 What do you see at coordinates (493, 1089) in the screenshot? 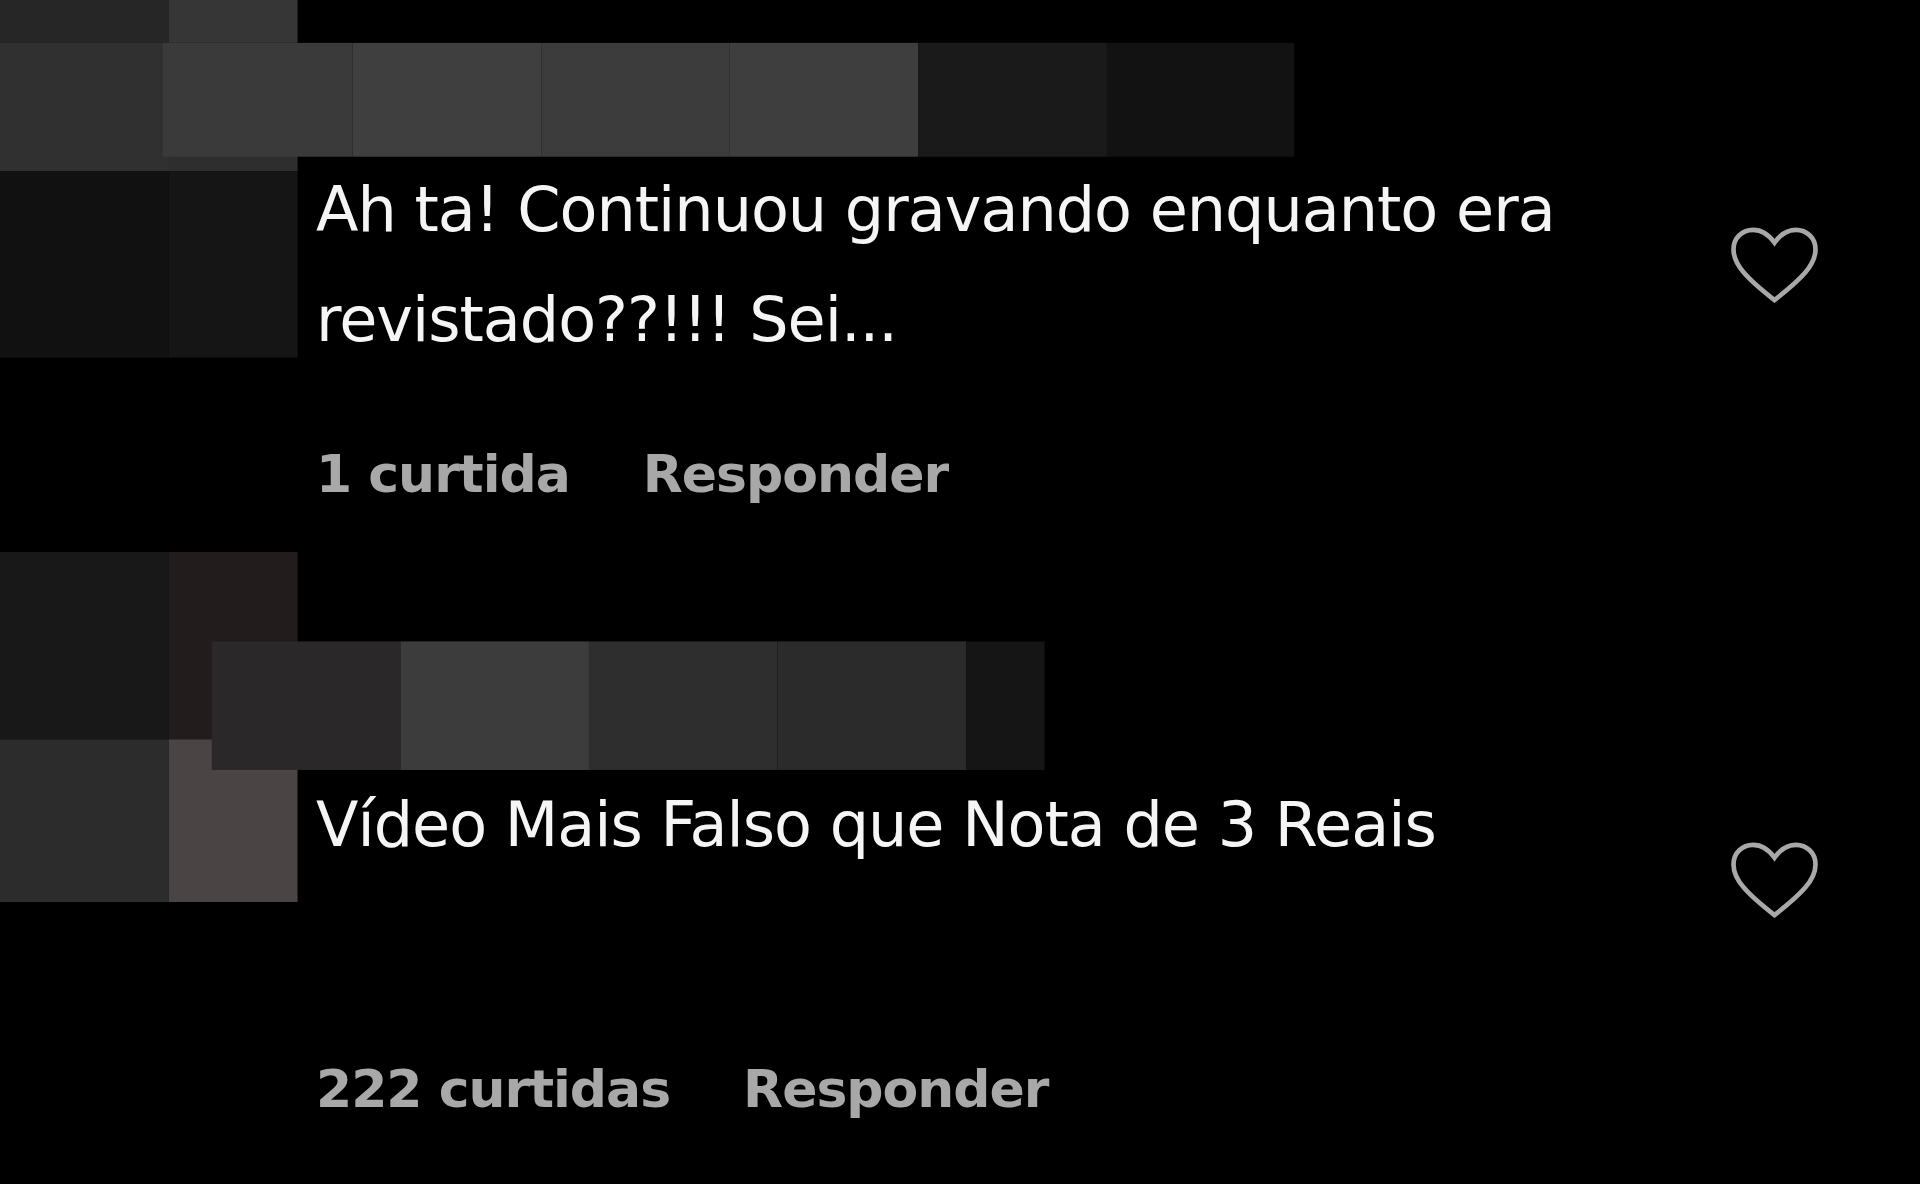
I see `likes-count: 222 curtidas` at bounding box center [493, 1089].